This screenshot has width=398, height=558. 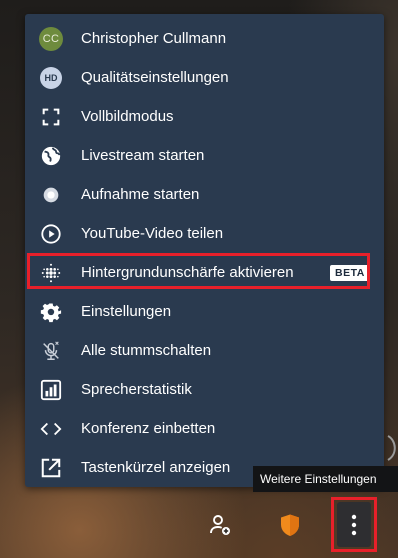 I want to click on menu-item-label: YouTube-Video teilen, so click(x=152, y=233).